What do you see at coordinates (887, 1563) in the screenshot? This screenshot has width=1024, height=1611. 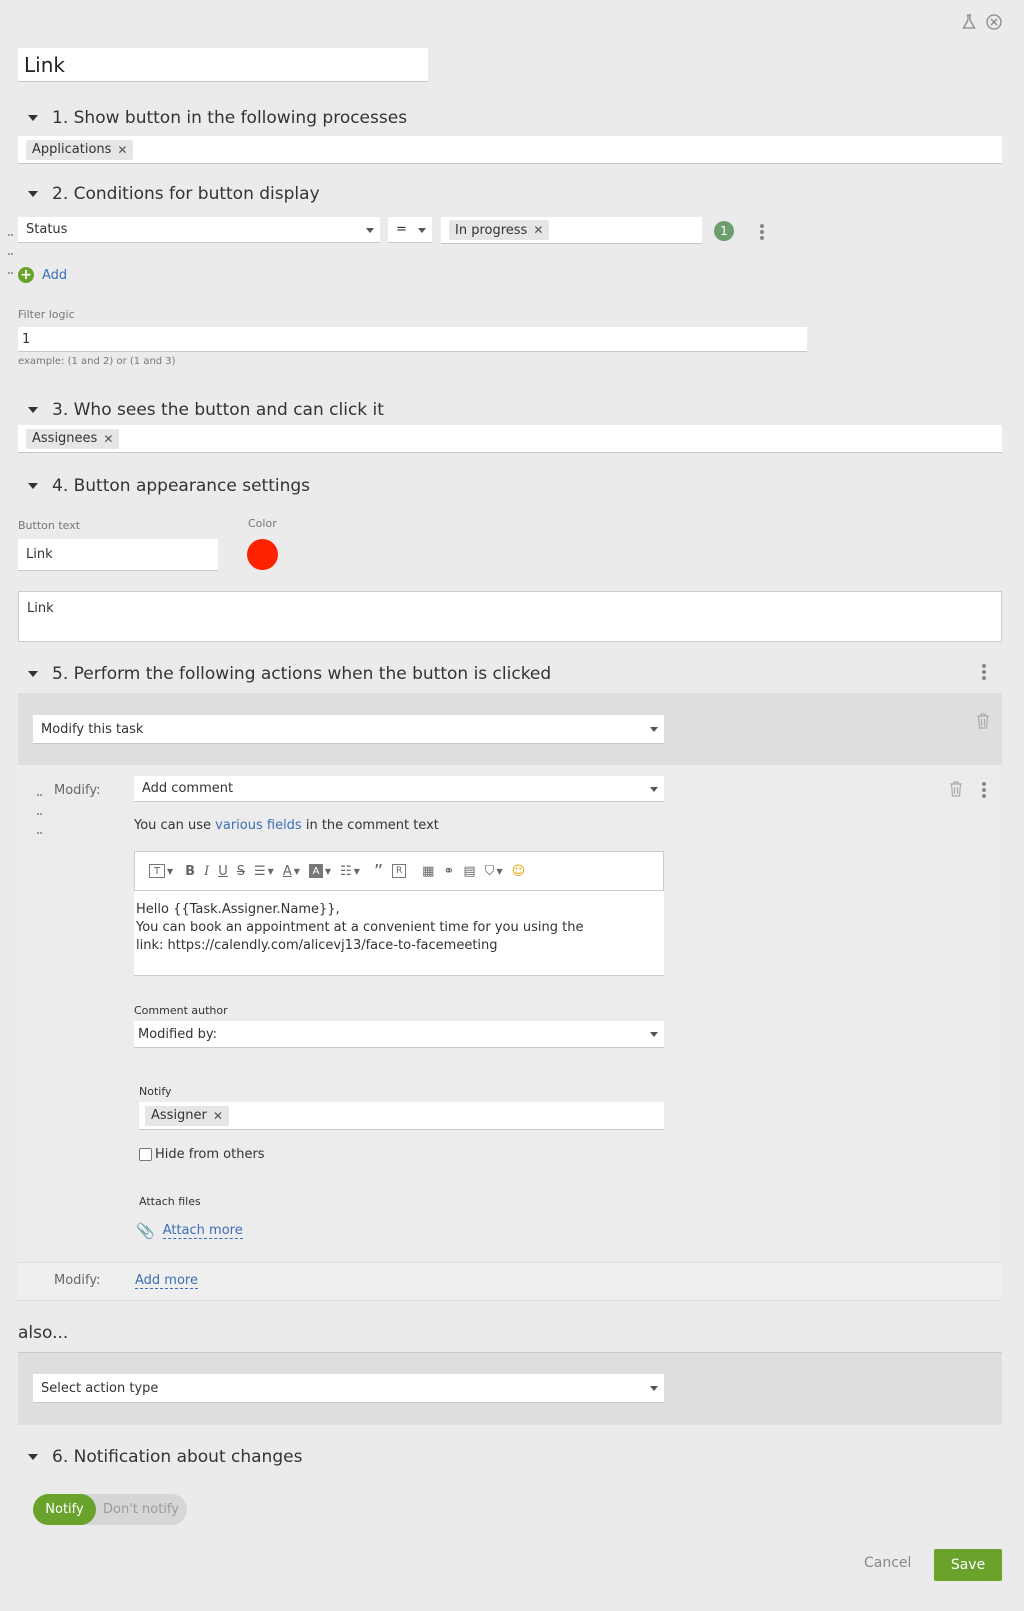 I see `cancel-button: Cancel` at bounding box center [887, 1563].